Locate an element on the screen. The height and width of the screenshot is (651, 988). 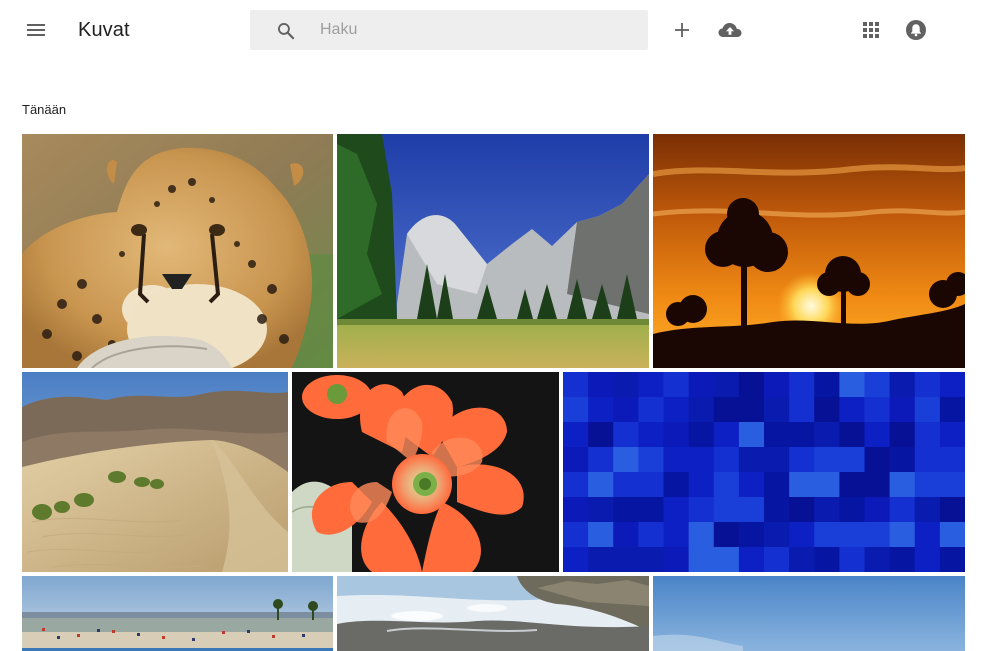
photo-sunset-tree is located at coordinates (809, 251).